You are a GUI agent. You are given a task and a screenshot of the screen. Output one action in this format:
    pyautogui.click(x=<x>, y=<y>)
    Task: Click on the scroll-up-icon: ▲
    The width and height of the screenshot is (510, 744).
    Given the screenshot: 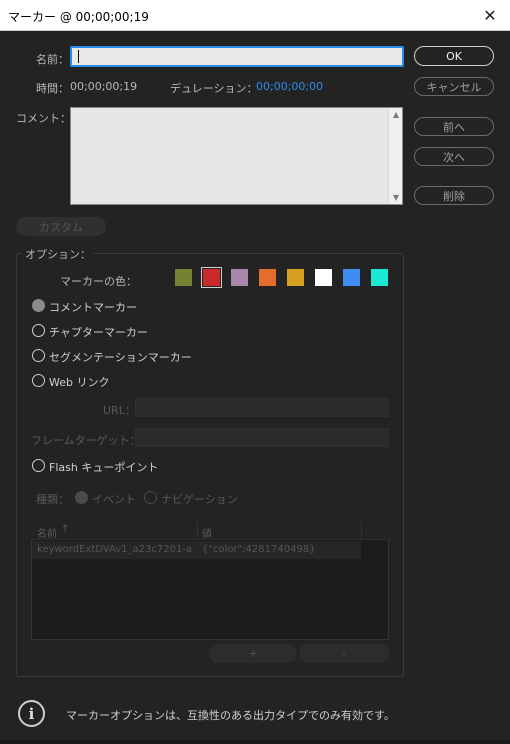 What is the action you would take?
    pyautogui.click(x=396, y=114)
    